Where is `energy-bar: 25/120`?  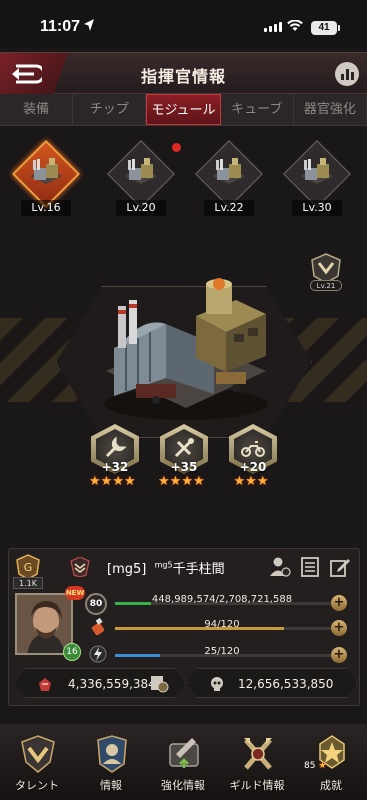
energy-bar: 25/120 is located at coordinates (222, 655).